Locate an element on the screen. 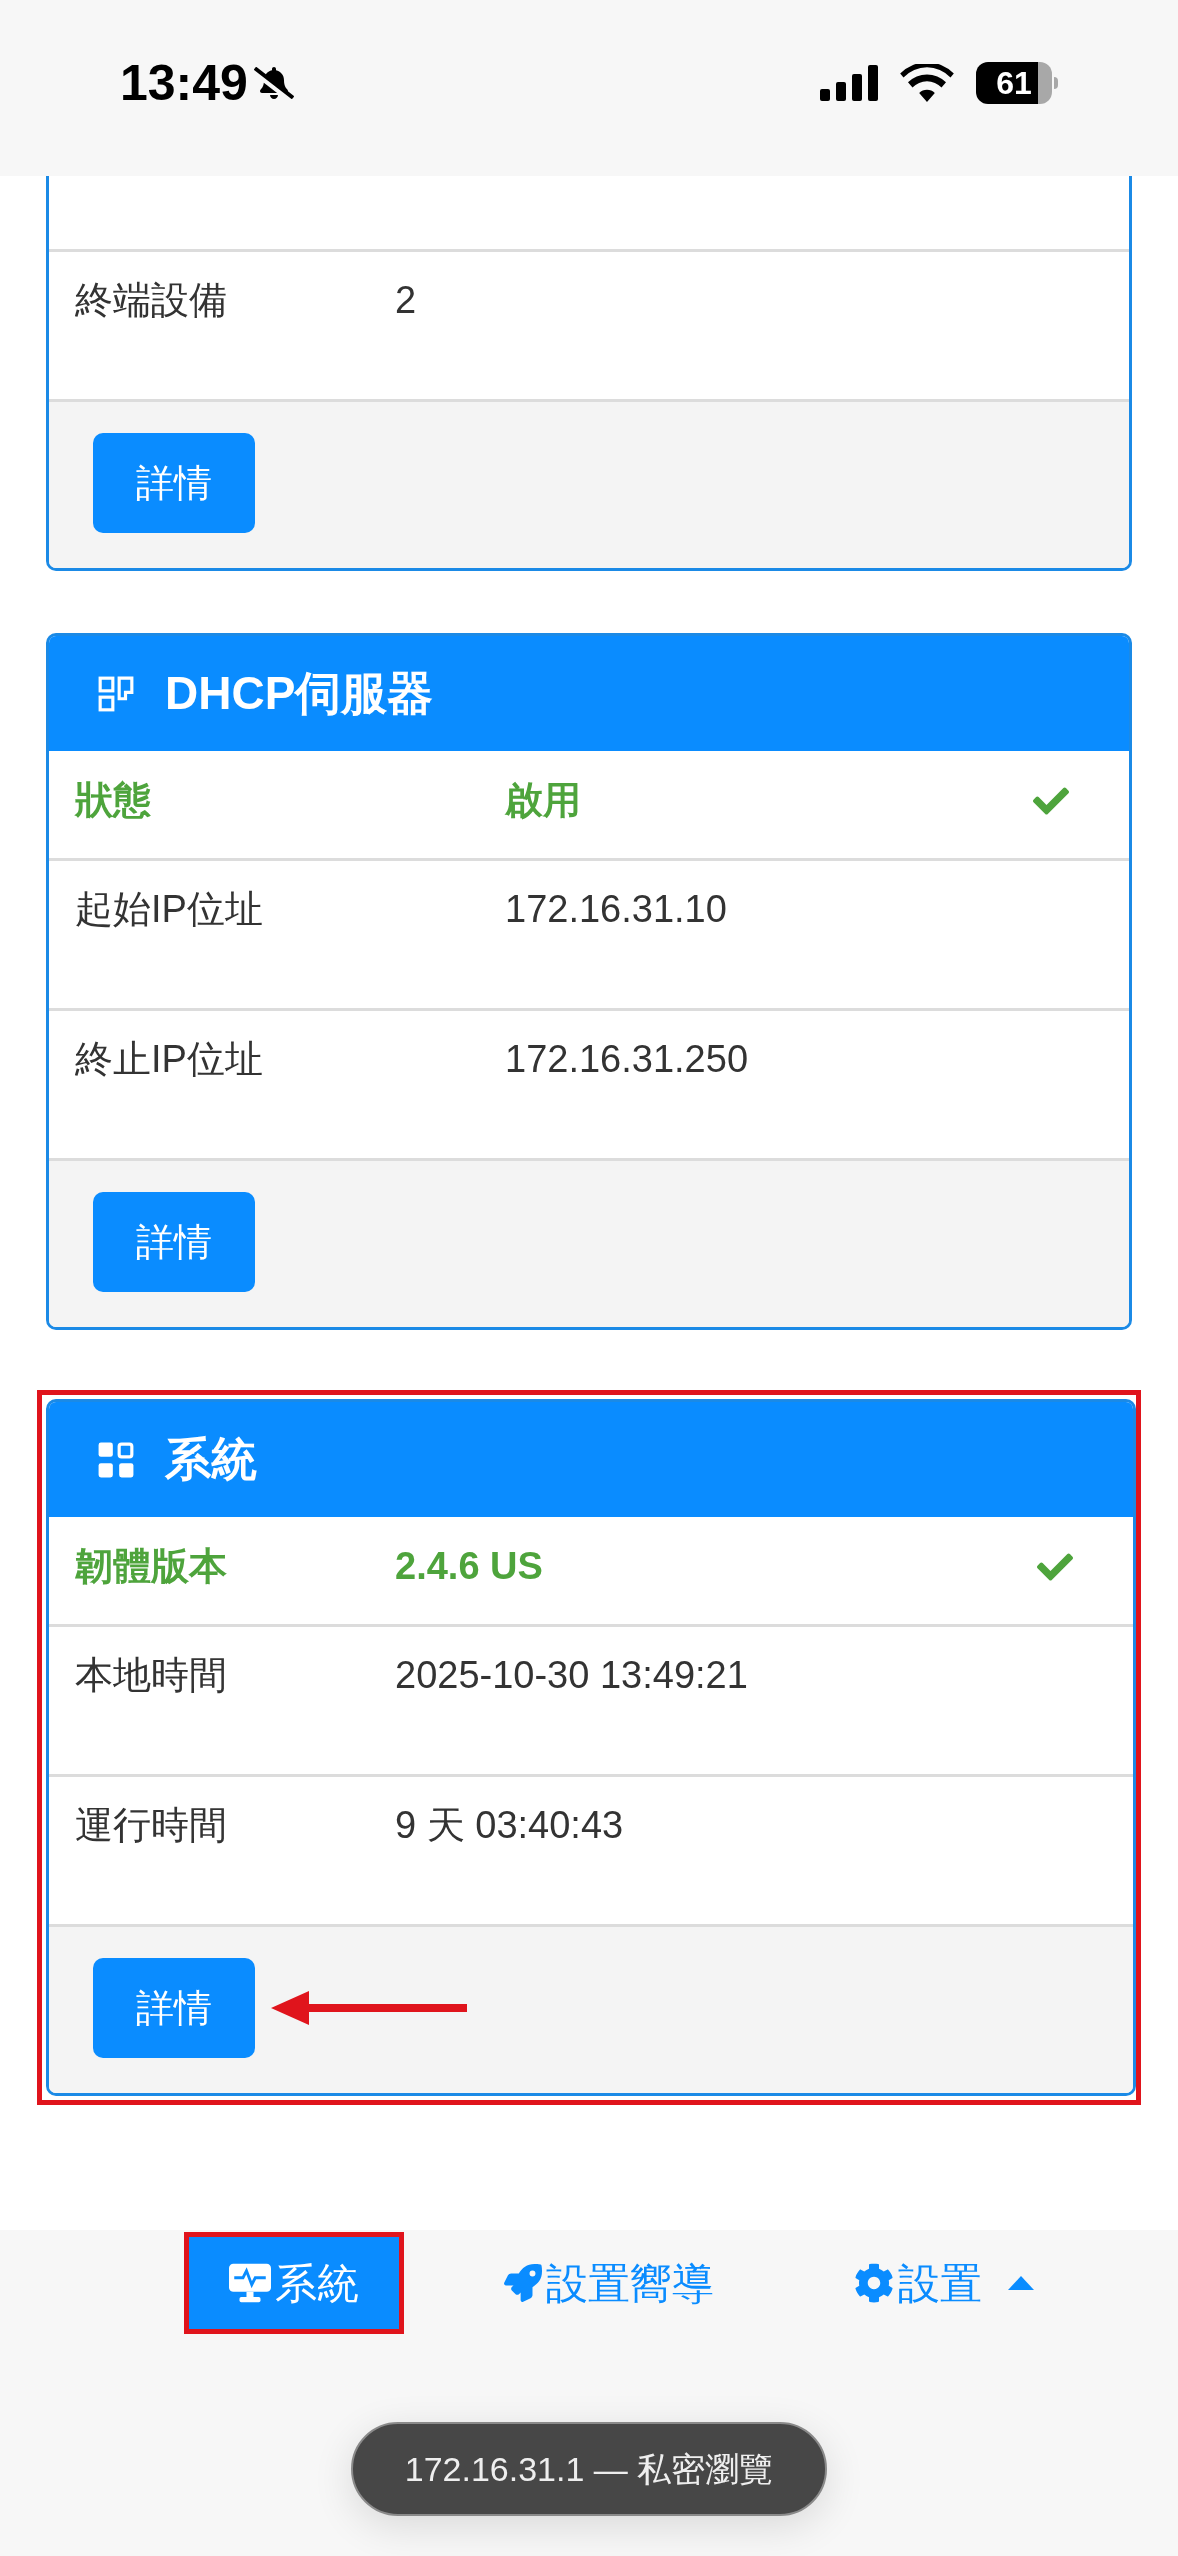 The width and height of the screenshot is (1178, 2556). nav-tab: 設置 is located at coordinates (944, 2283).